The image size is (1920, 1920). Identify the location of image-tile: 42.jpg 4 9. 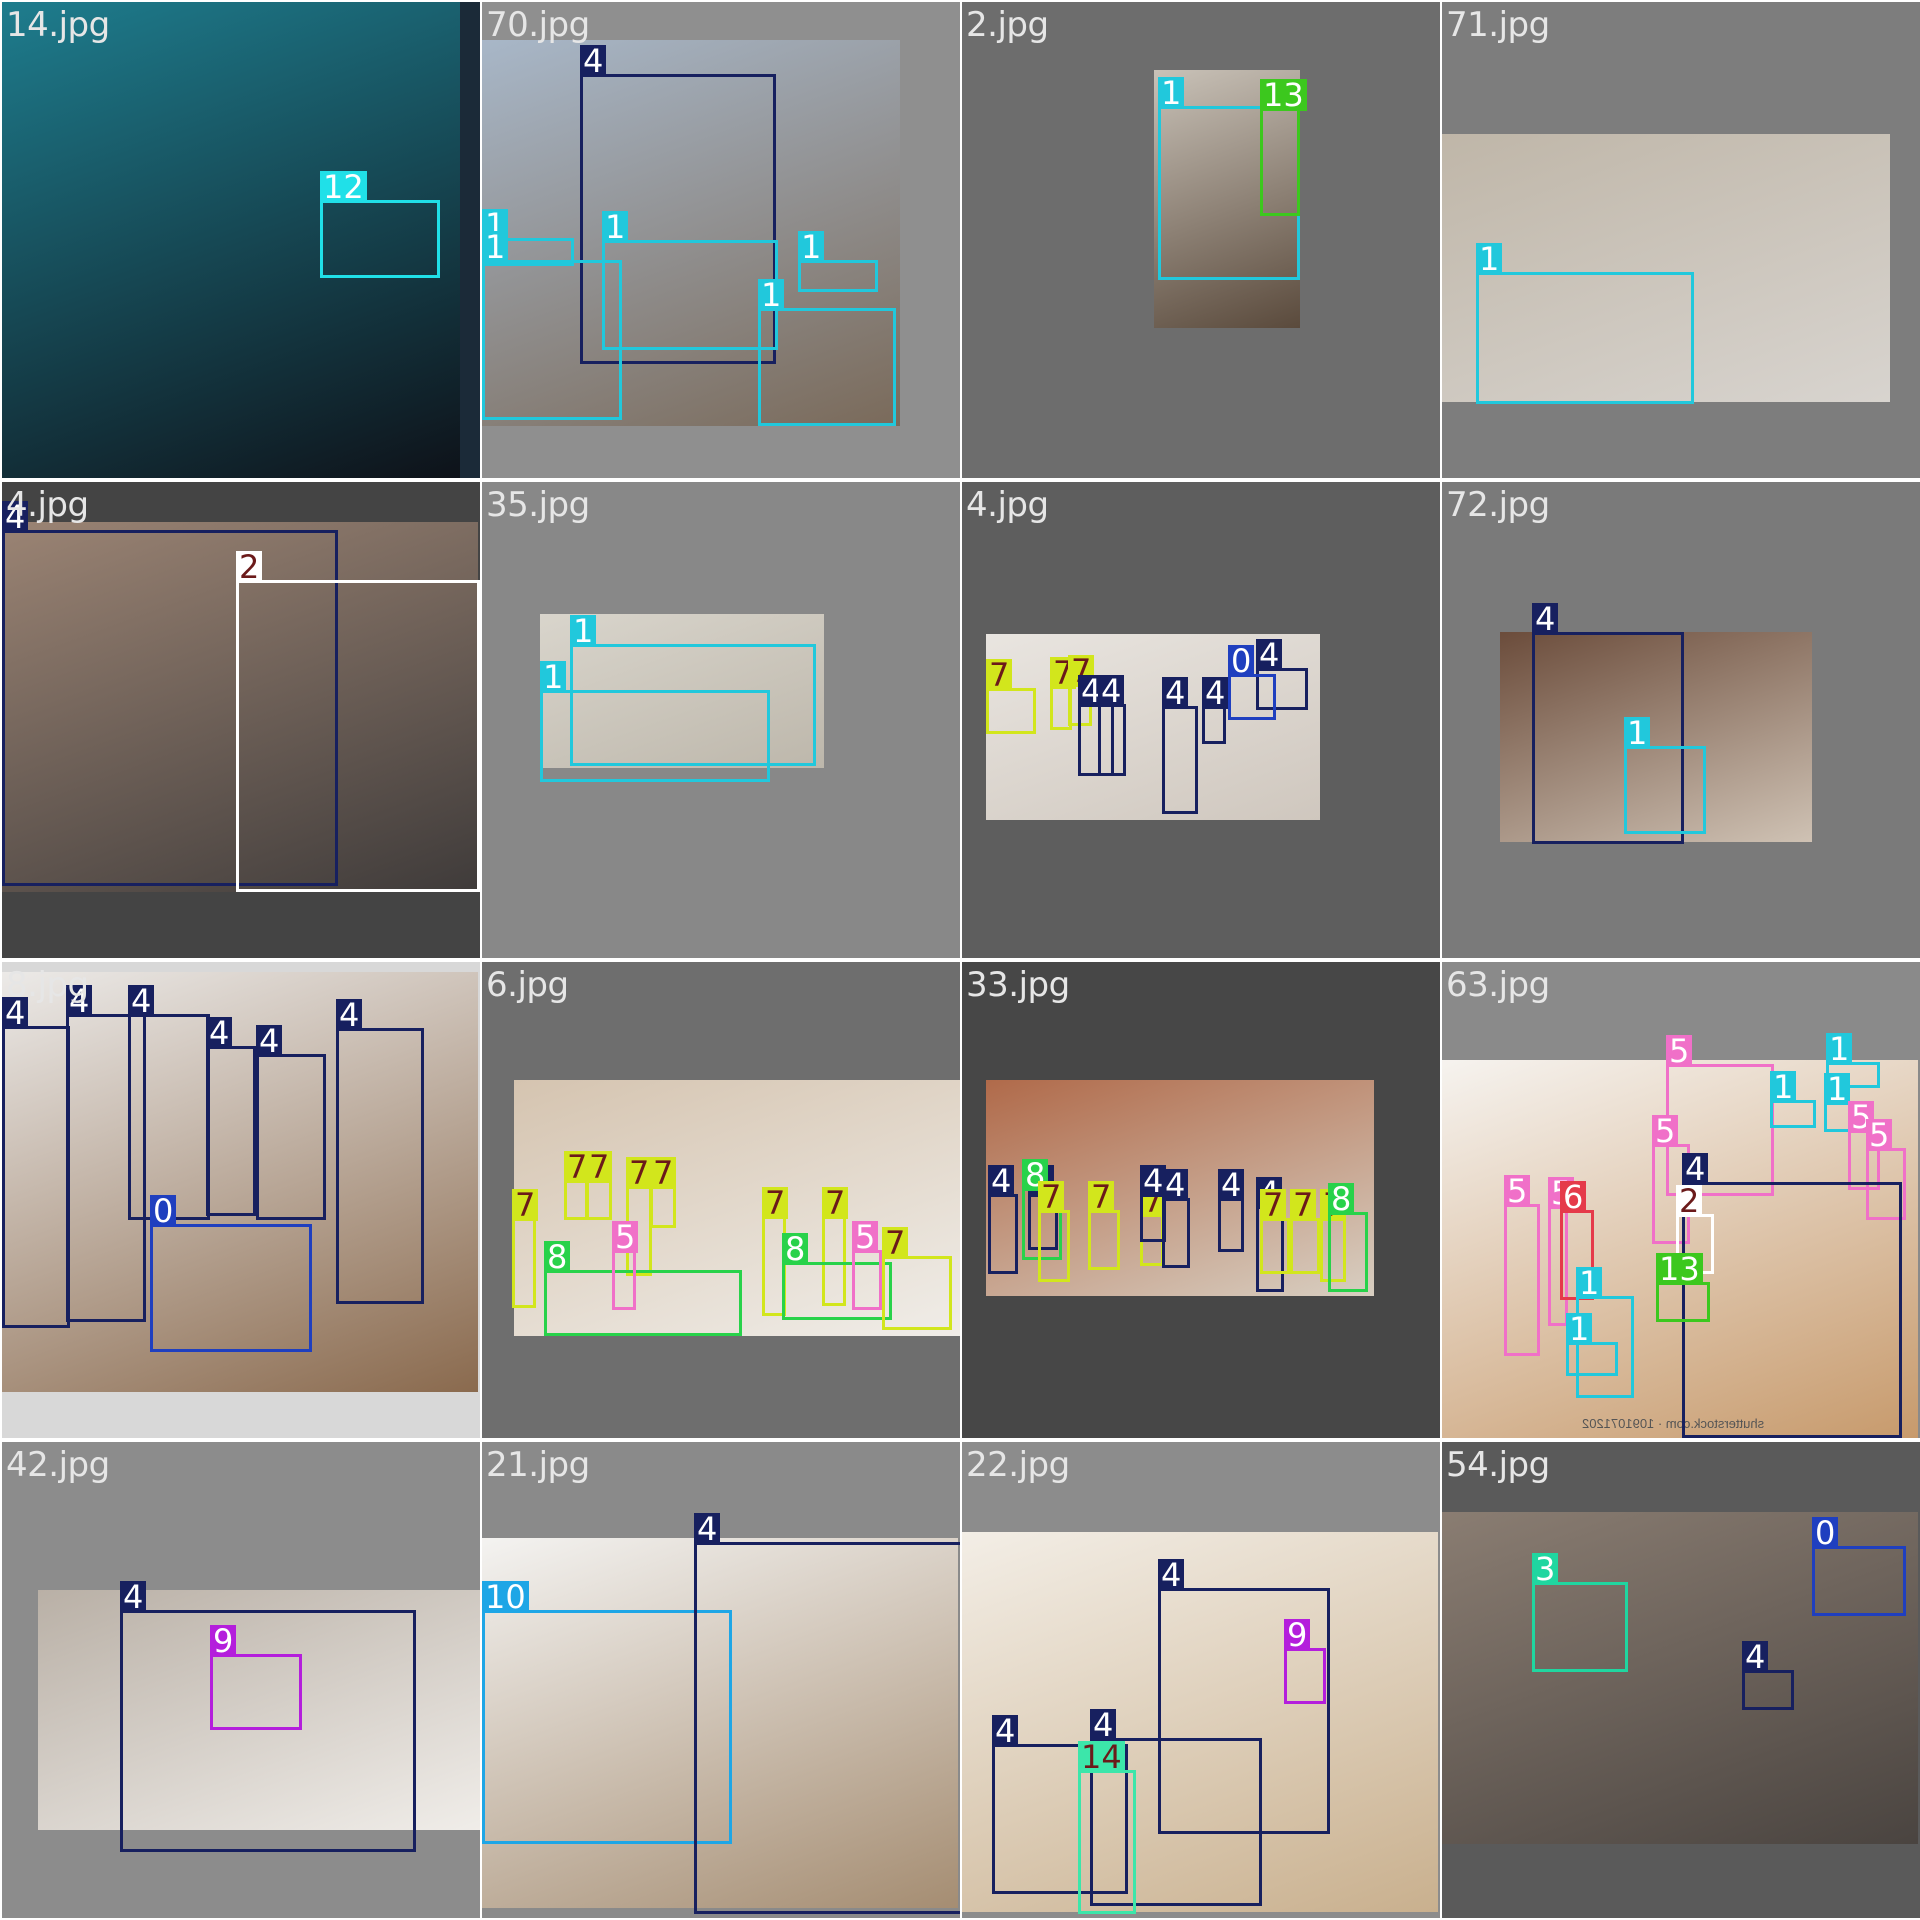
(241, 1680).